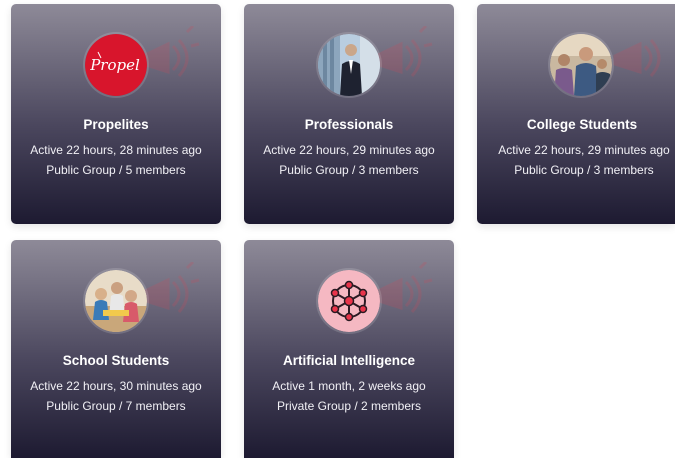 The width and height of the screenshot is (675, 458). I want to click on group-title: Propelites, so click(116, 125).